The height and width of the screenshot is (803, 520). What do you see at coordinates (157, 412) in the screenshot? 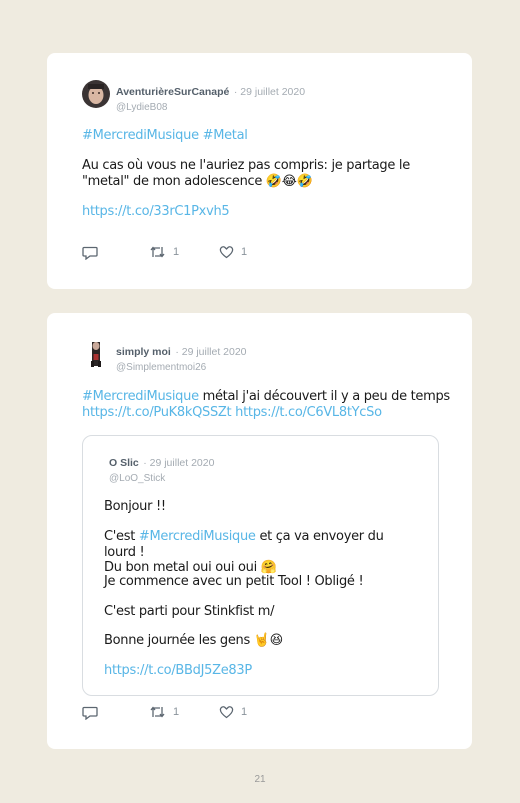
I see `tweet-link: https://t.co/PuK8kQSSZt` at bounding box center [157, 412].